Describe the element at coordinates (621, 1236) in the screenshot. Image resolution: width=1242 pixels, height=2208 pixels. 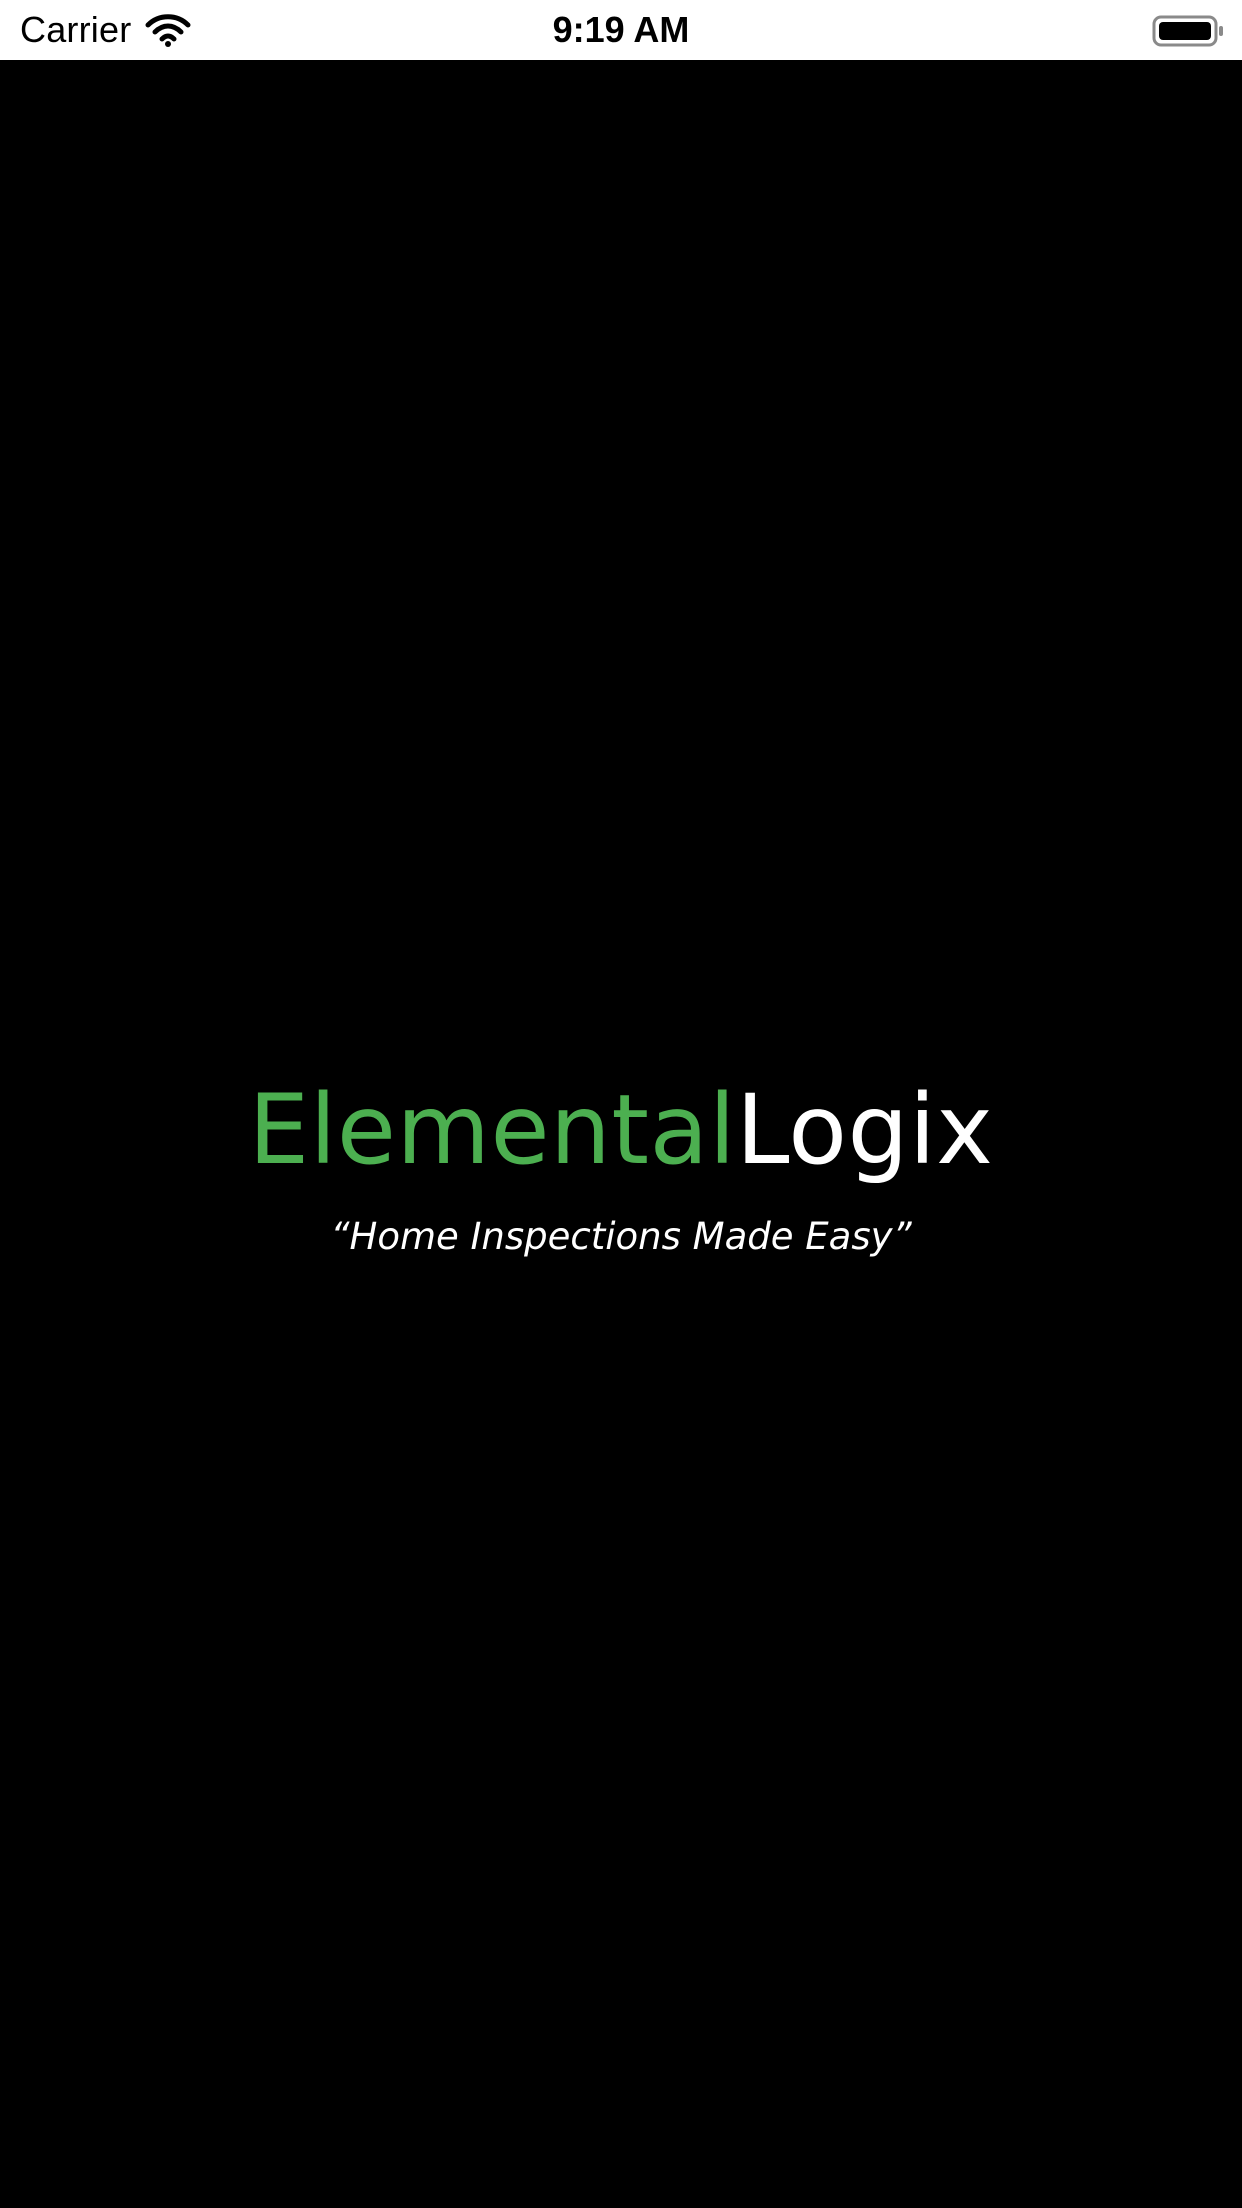
I see `tagline: “Home Inspections Made Easy”` at that location.